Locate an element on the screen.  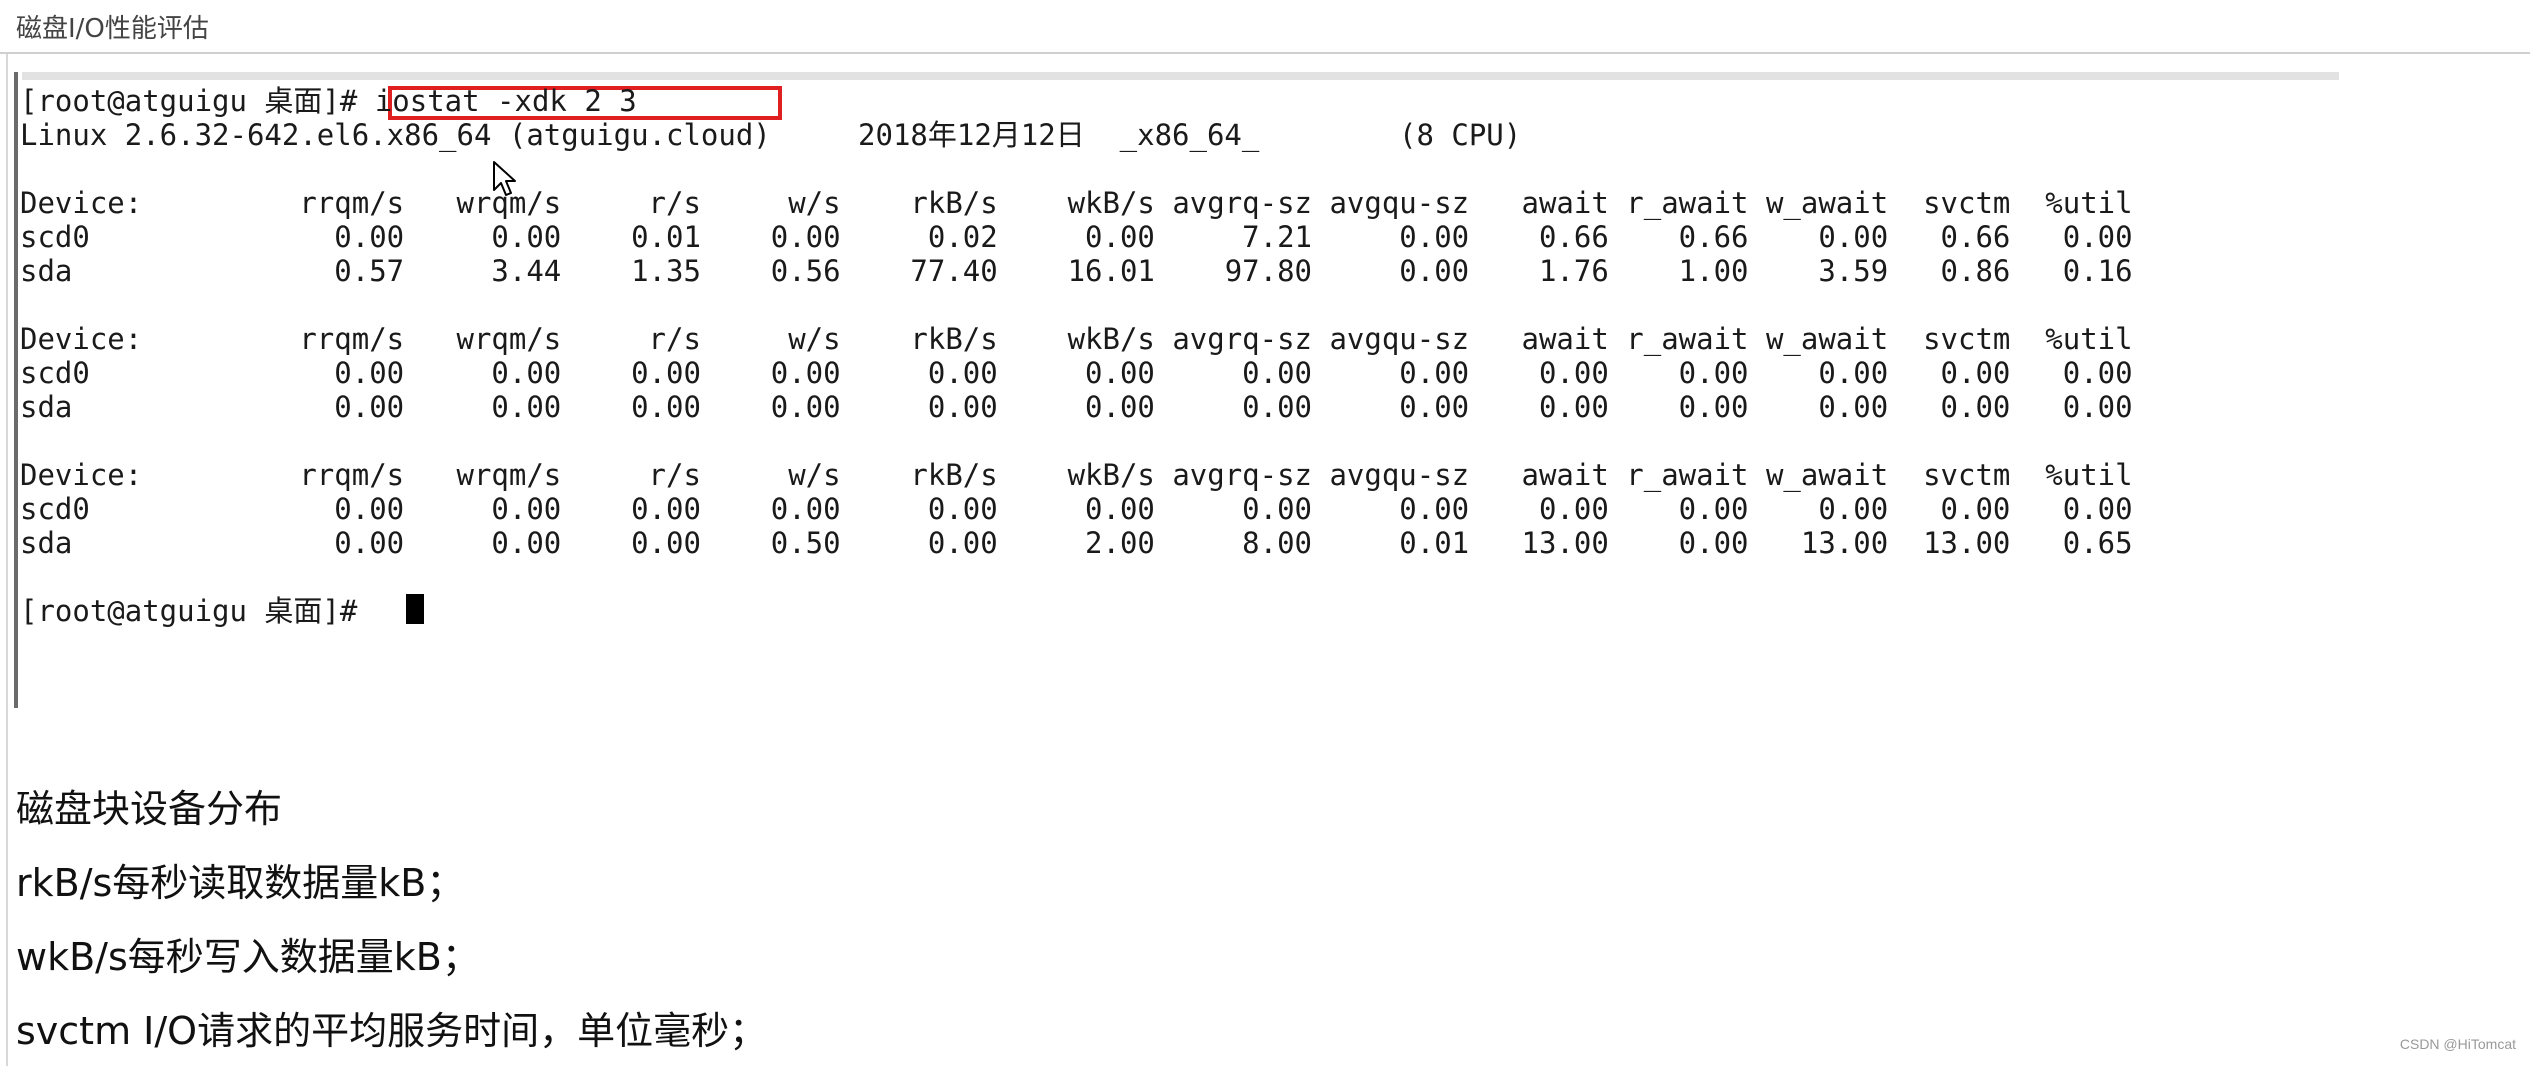
note-line: svctm I/O请求的平均服务时间，单位毫秒； is located at coordinates (392, 1031).